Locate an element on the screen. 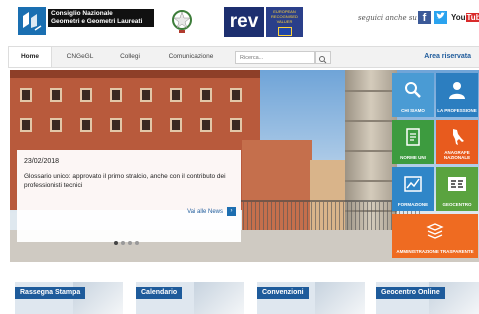  social-label: seguici anche su is located at coordinates (387, 18).